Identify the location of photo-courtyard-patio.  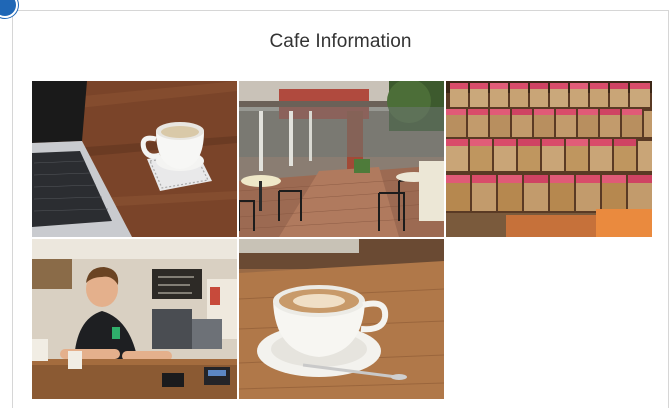
(341, 159).